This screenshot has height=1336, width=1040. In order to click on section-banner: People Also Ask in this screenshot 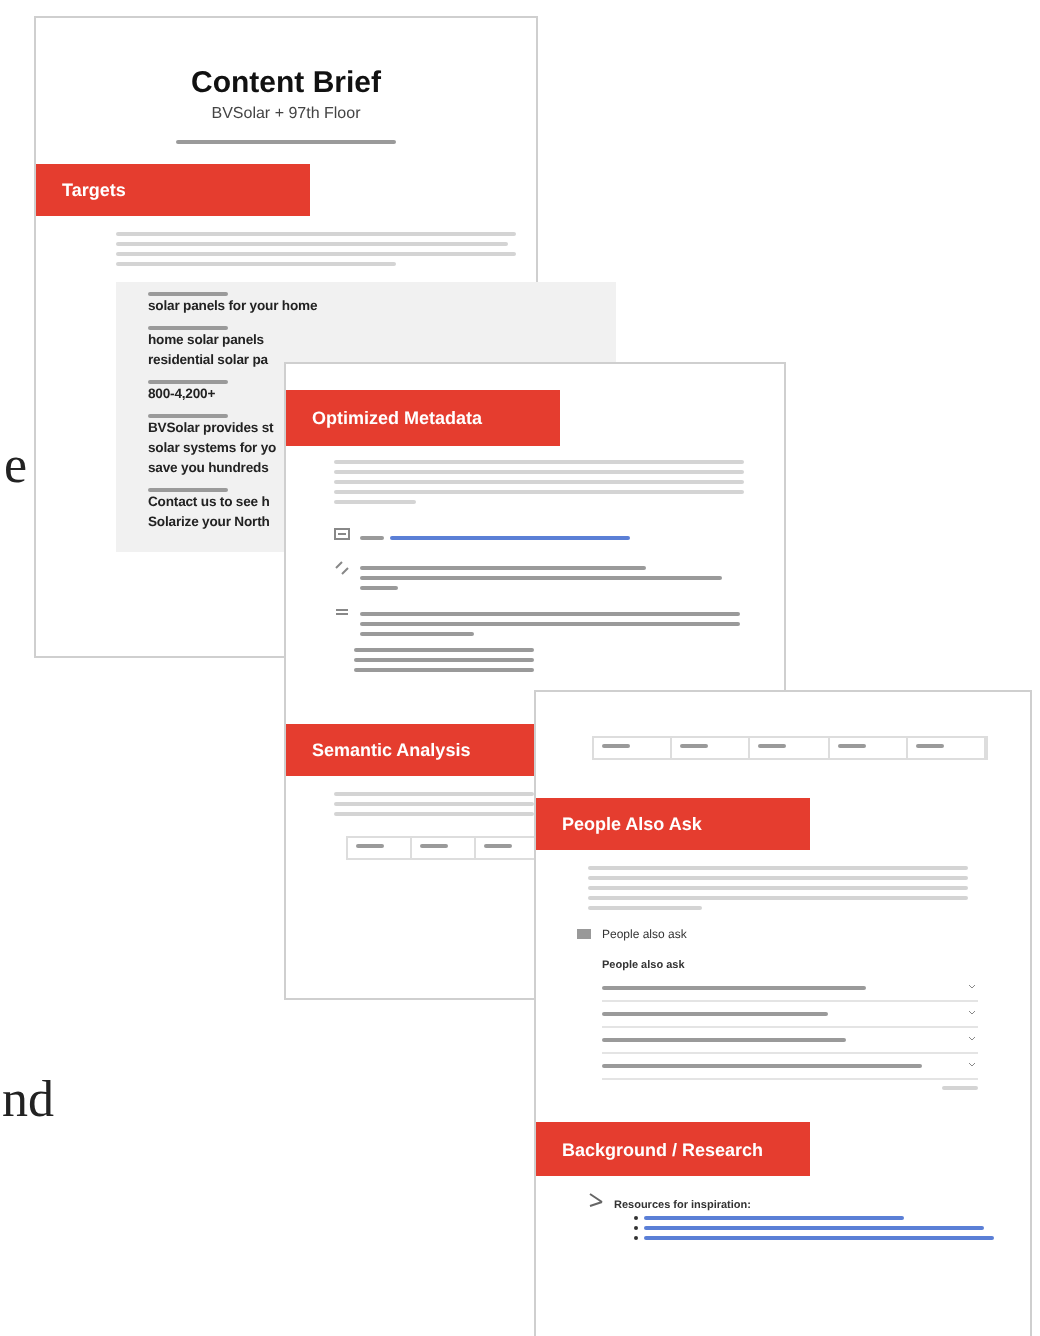, I will do `click(673, 824)`.